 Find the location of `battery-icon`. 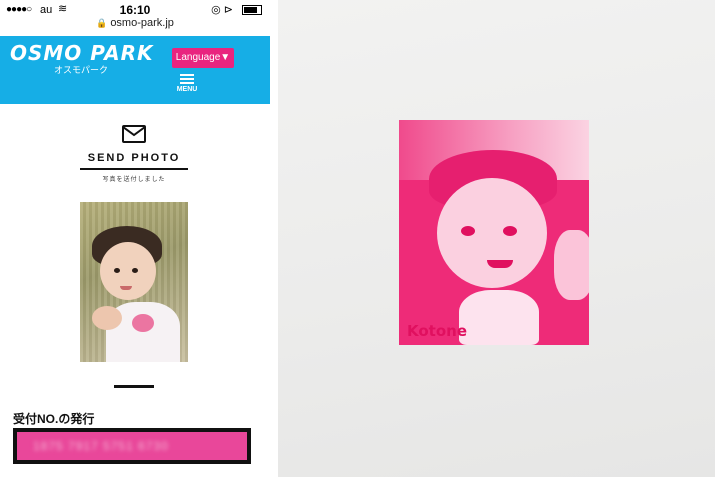

battery-icon is located at coordinates (252, 10).